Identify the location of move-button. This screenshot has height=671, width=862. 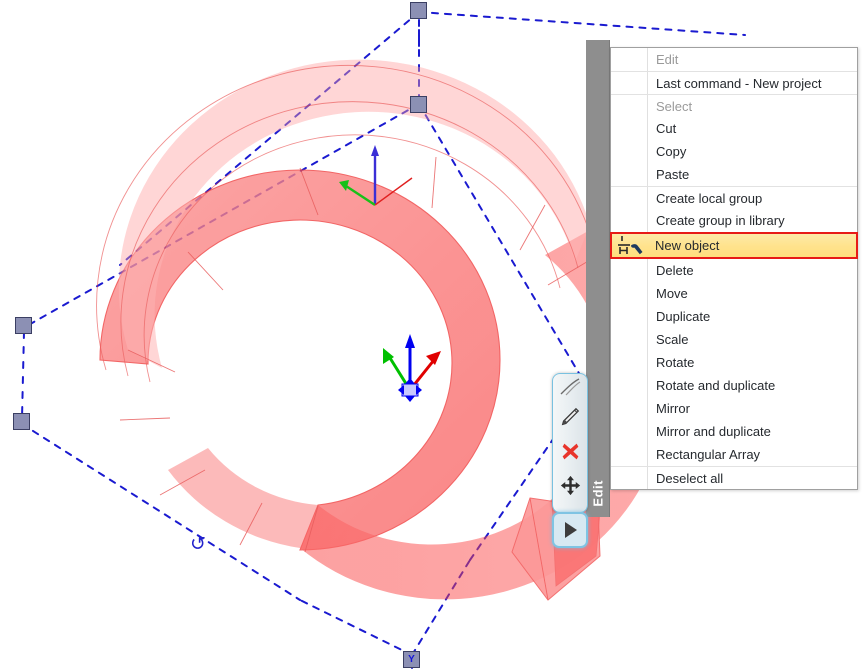
(570, 485).